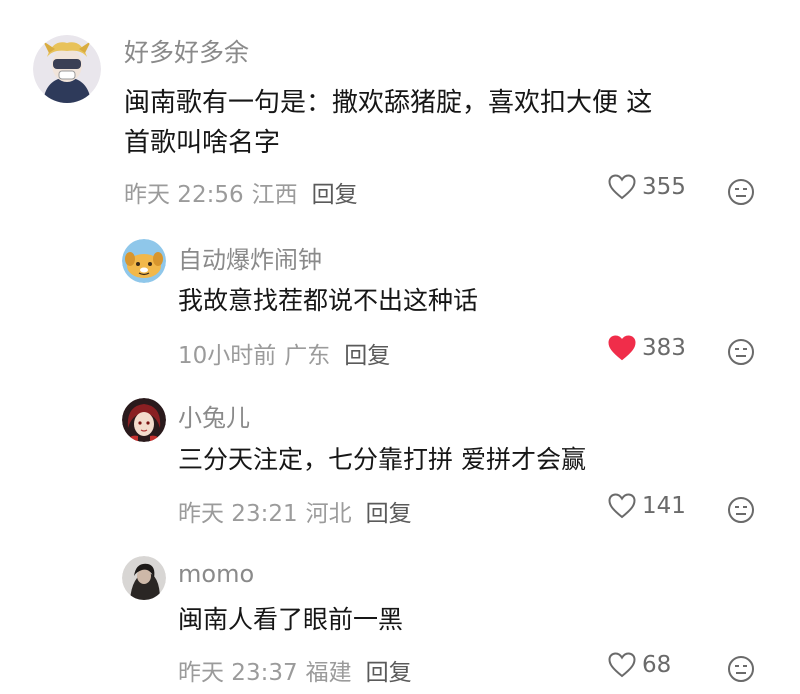  I want to click on comment-meta: 昨天 23:37 福建 回复, so click(295, 670).